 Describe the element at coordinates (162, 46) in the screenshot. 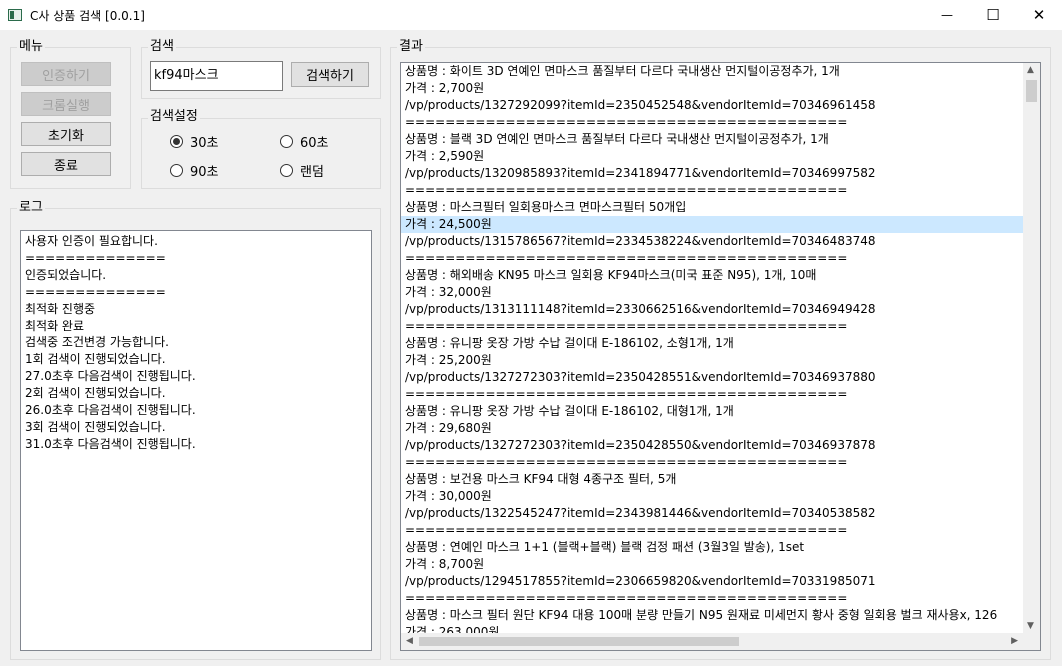

I see `search-group-title: 검색` at that location.